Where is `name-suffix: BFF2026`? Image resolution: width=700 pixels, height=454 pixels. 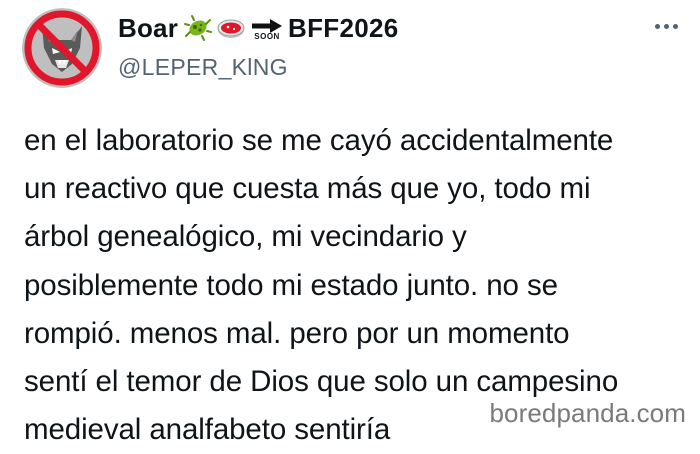
name-suffix: BFF2026 is located at coordinates (343, 27).